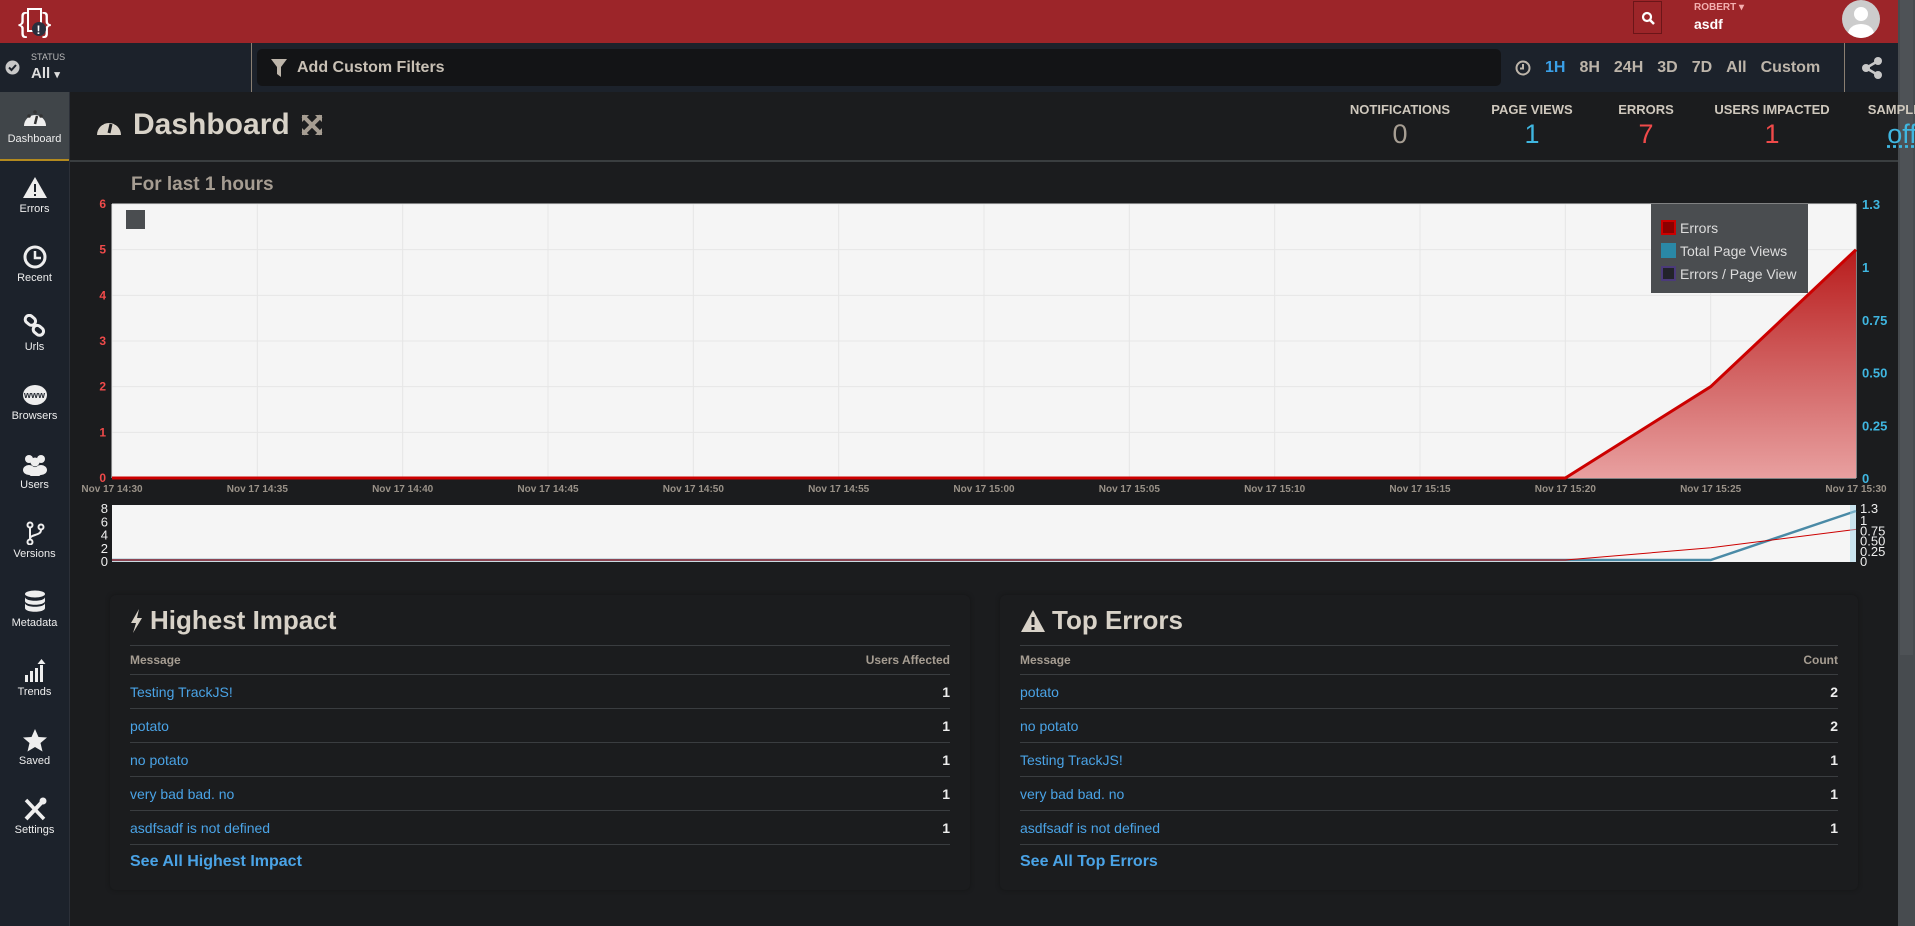  What do you see at coordinates (1734, 250) in the screenshot?
I see `legend-label: Total Page Views` at bounding box center [1734, 250].